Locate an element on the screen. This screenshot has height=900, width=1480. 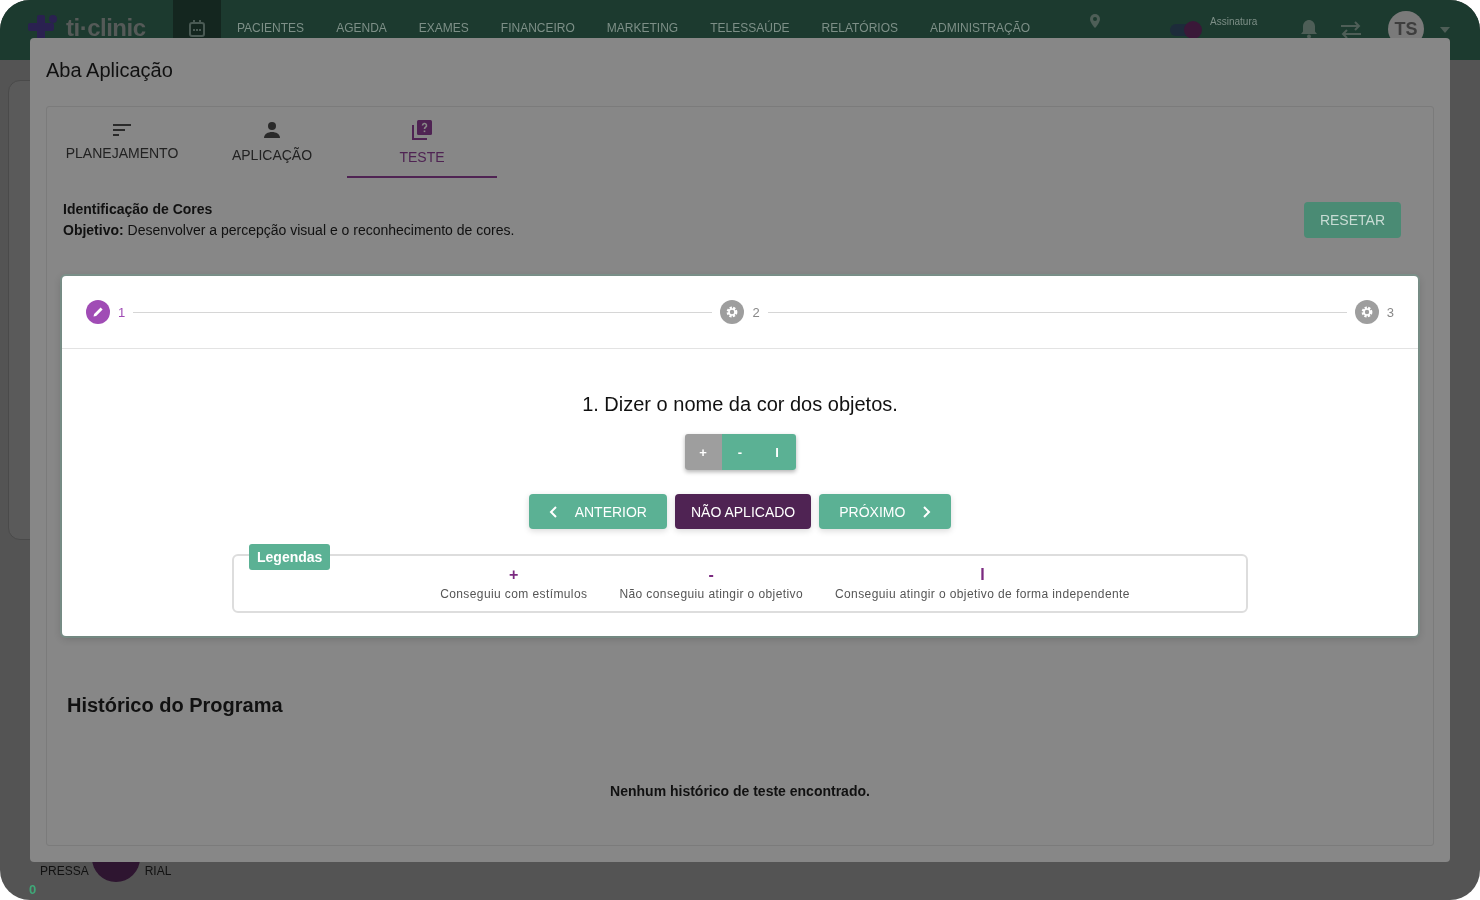
nav-link: ADMINISTRAÇÃO is located at coordinates (980, 18).